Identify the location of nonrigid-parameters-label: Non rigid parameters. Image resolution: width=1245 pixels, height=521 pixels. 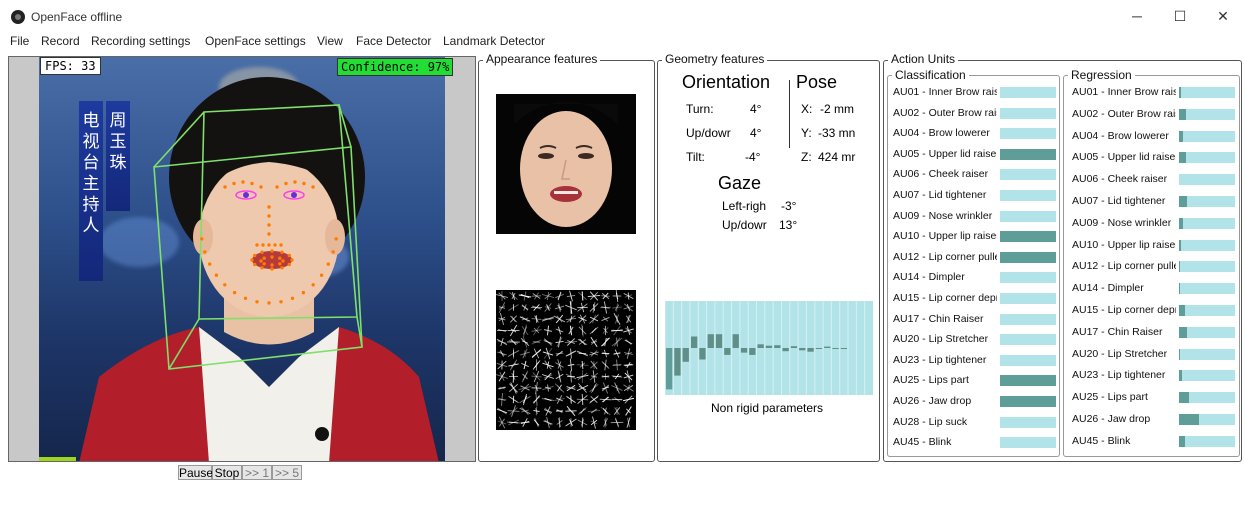
(767, 408).